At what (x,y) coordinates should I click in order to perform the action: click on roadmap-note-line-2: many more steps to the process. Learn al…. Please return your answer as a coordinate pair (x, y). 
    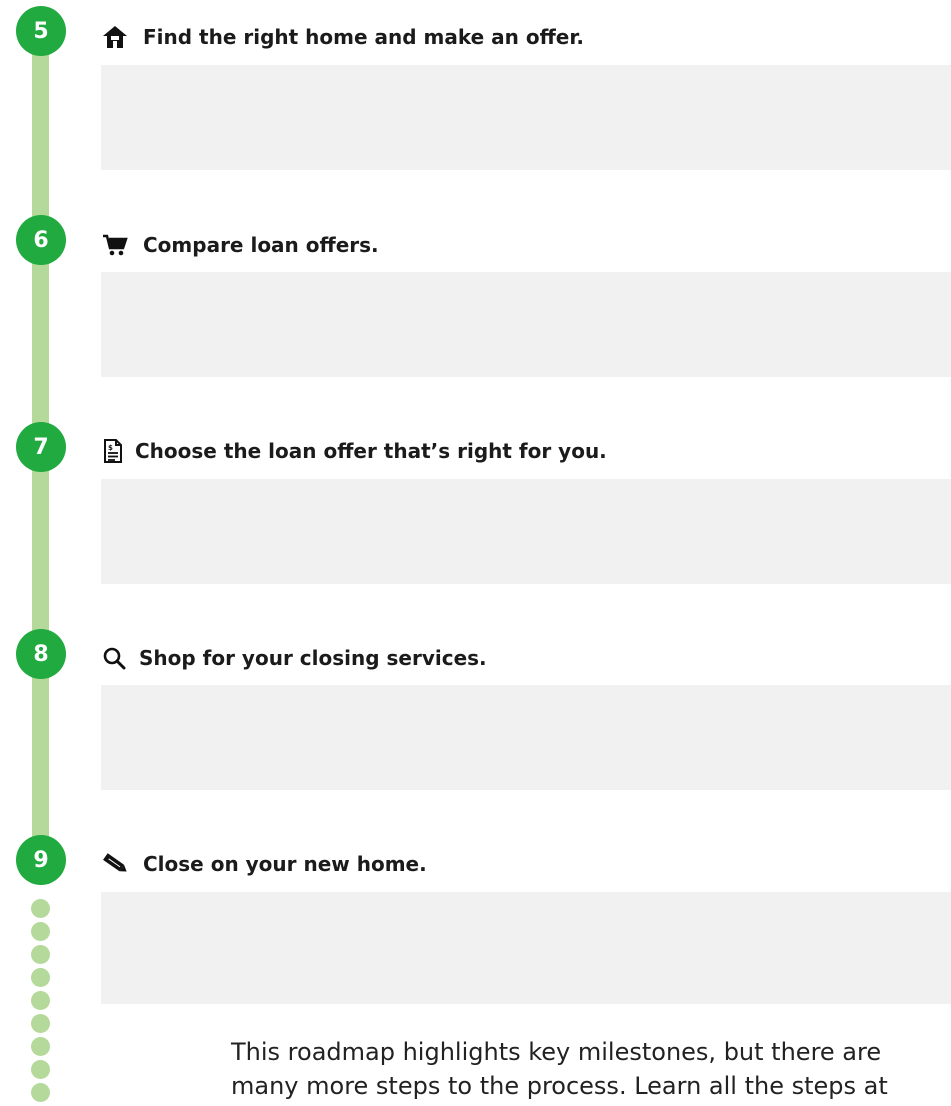
    Looking at the image, I should click on (559, 1086).